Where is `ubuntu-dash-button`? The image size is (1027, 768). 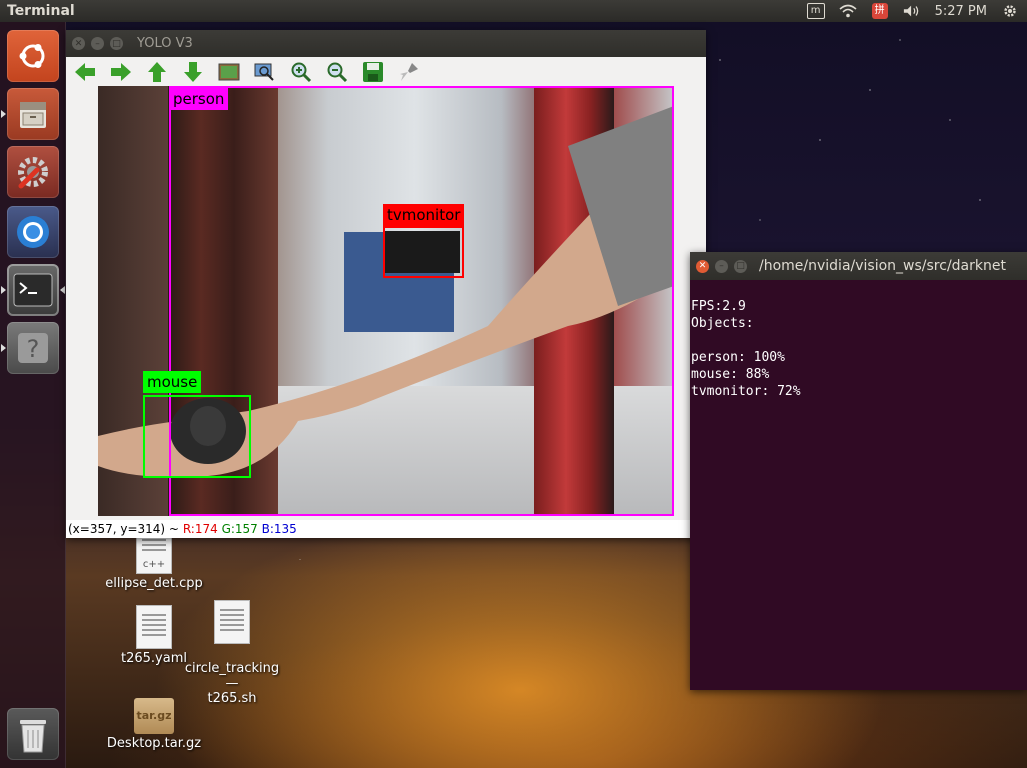
ubuntu-dash-button is located at coordinates (33, 56).